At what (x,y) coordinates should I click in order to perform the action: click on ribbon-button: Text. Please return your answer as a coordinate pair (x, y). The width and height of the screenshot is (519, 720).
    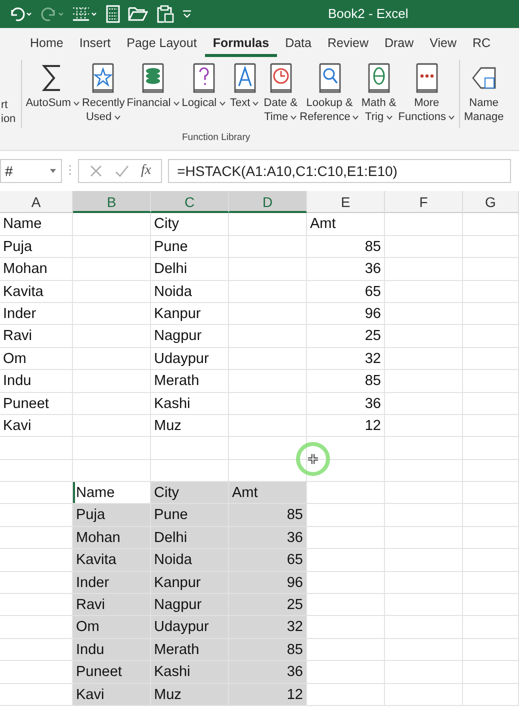
    Looking at the image, I should click on (244, 86).